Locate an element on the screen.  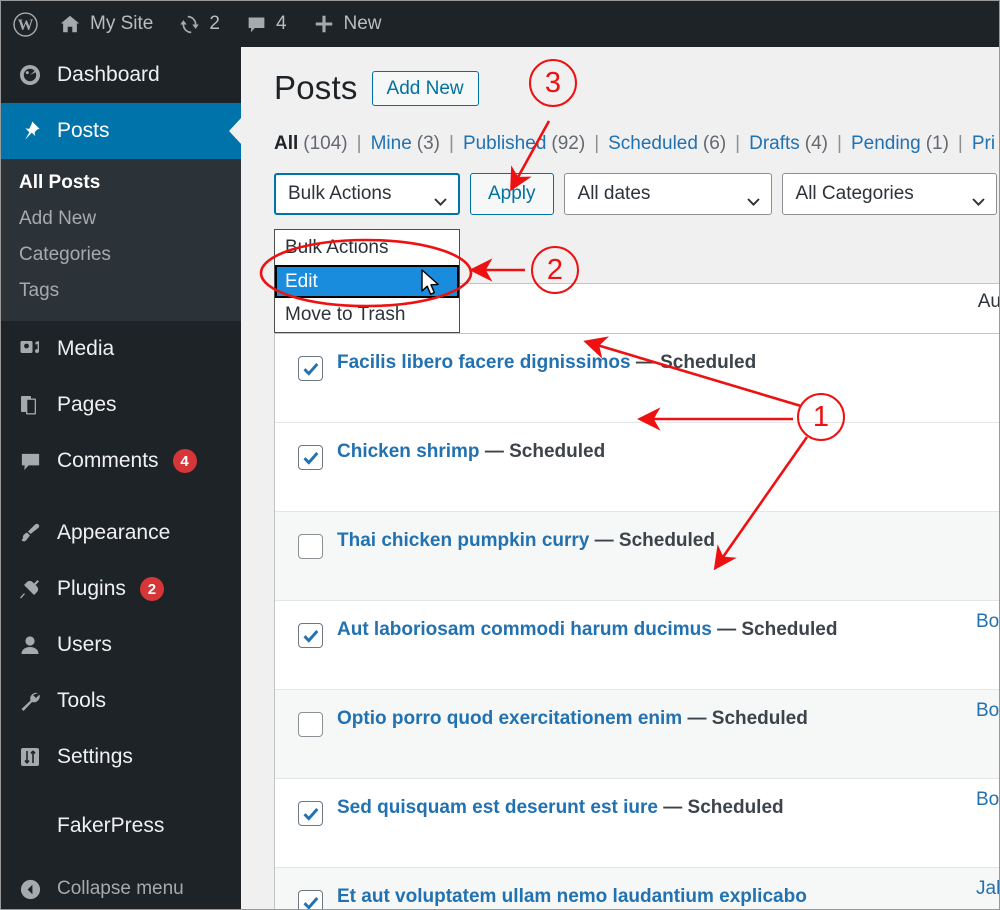
sidebar-item-plugins: Plugins 2 is located at coordinates (121, 589).